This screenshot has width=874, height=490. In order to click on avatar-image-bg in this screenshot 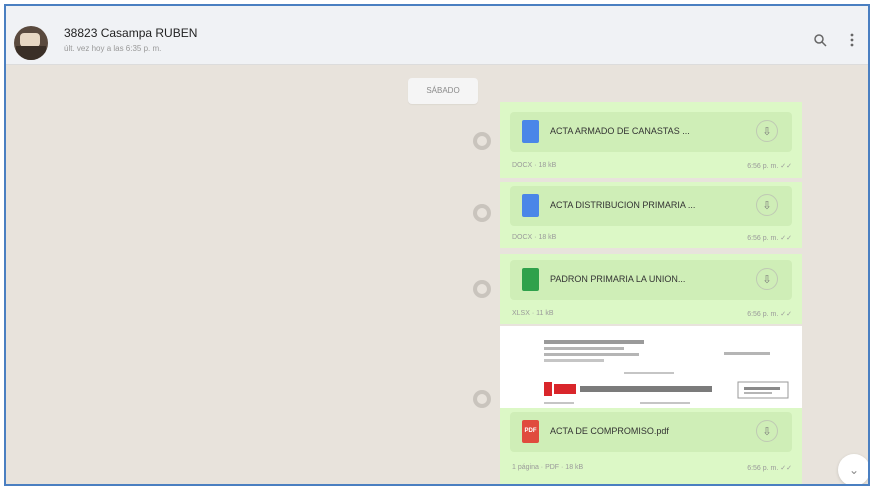, I will do `click(31, 53)`.